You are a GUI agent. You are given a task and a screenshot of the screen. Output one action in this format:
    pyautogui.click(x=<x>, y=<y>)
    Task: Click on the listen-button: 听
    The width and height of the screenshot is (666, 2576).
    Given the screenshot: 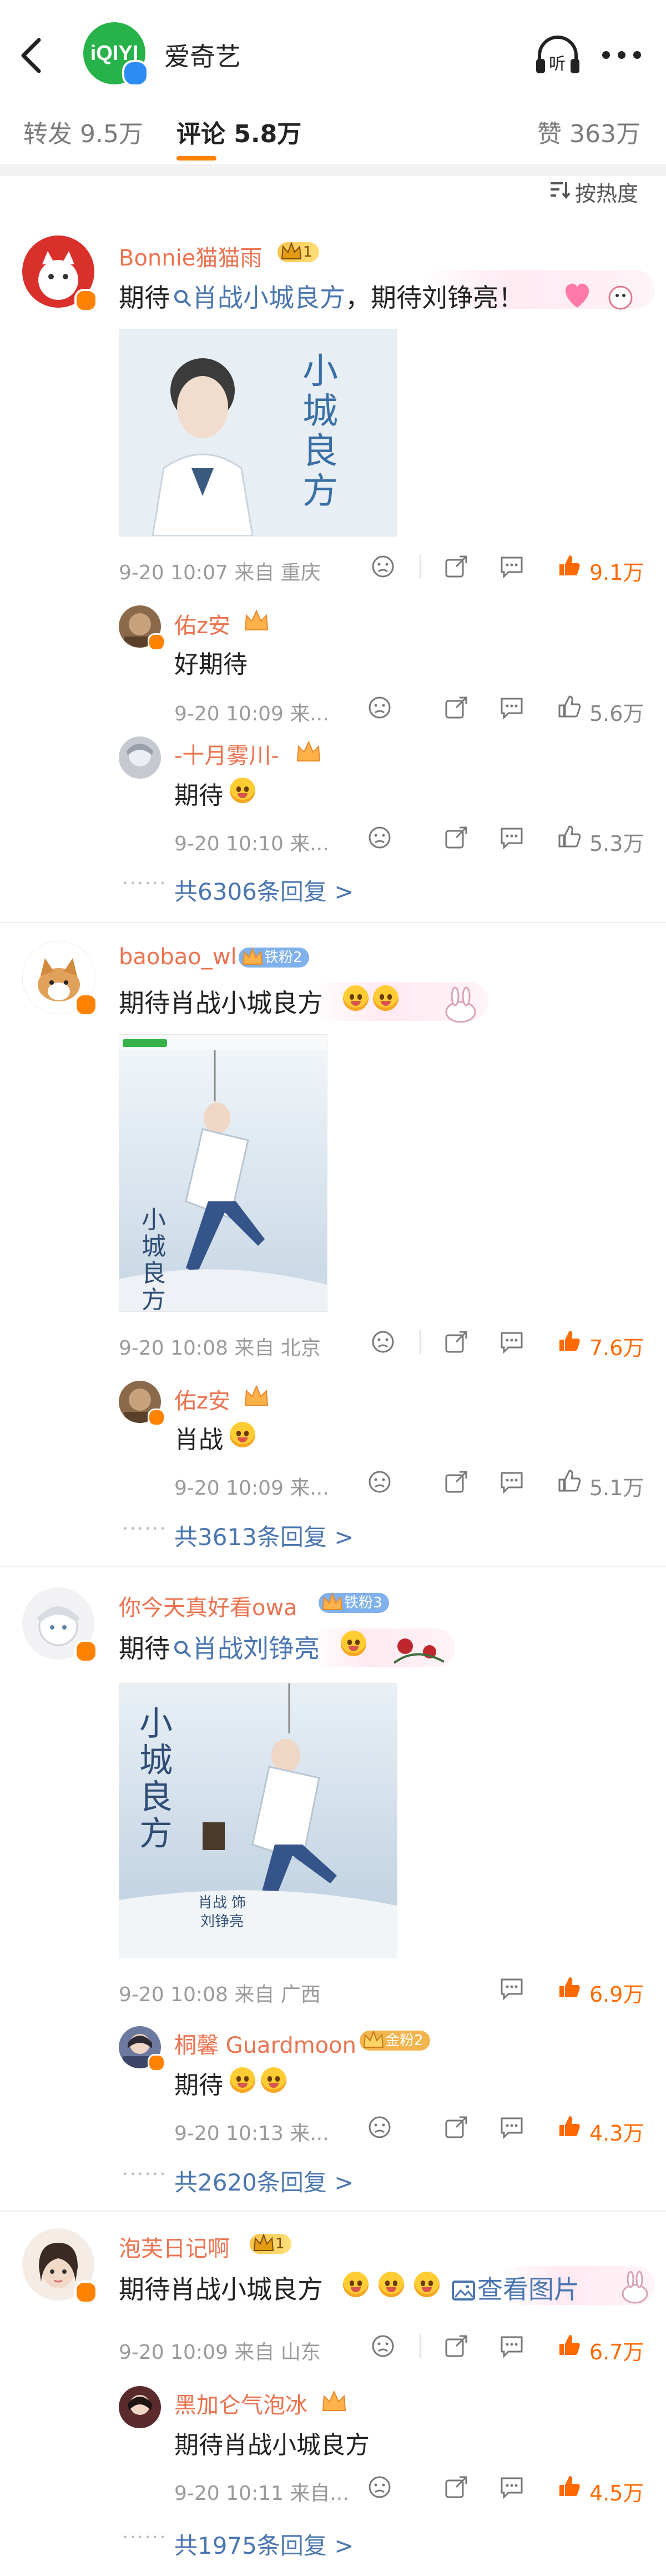 What is the action you would take?
    pyautogui.click(x=558, y=56)
    